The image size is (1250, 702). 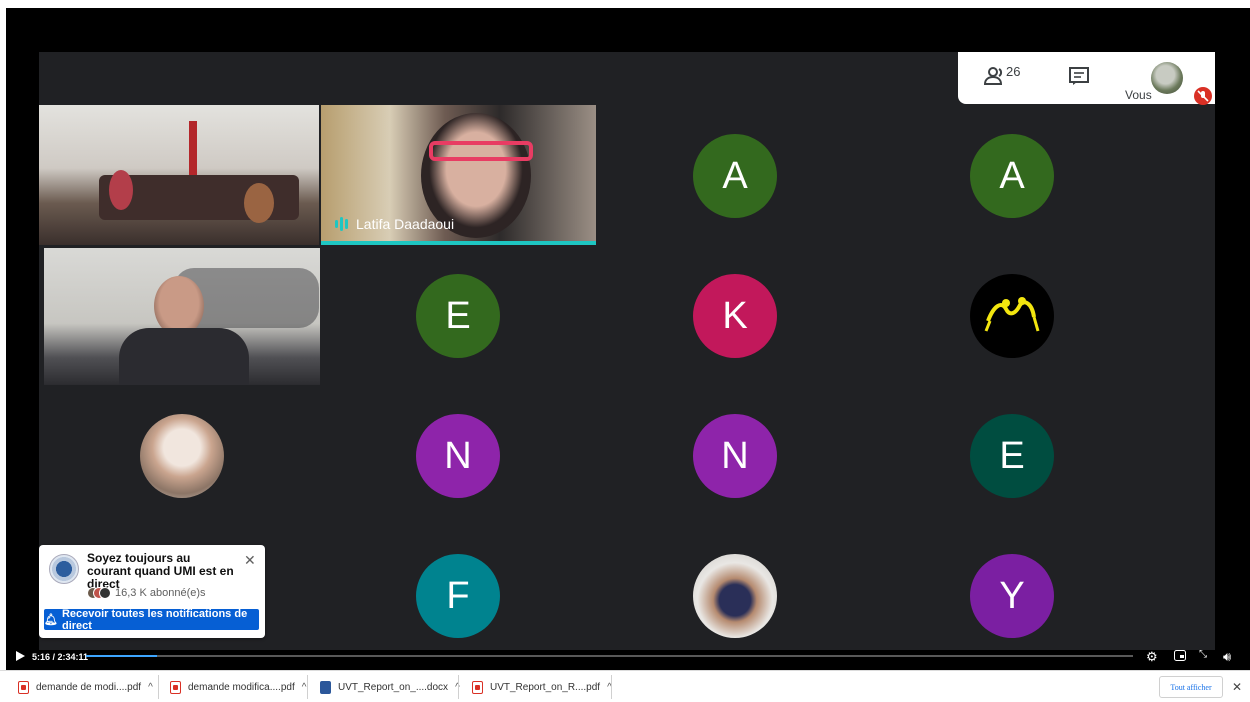 I want to click on subscriber-info: 16,3 K abonné(e)s, so click(x=146, y=593).